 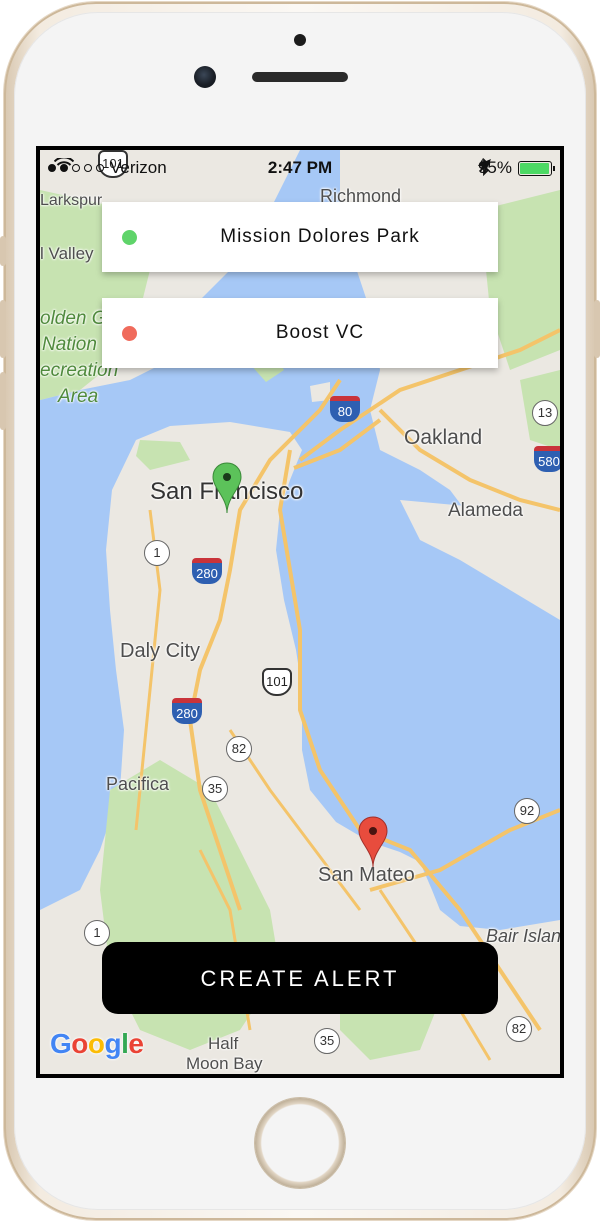 What do you see at coordinates (519, 1029) in the screenshot?
I see `sr-82-shield-south: 82` at bounding box center [519, 1029].